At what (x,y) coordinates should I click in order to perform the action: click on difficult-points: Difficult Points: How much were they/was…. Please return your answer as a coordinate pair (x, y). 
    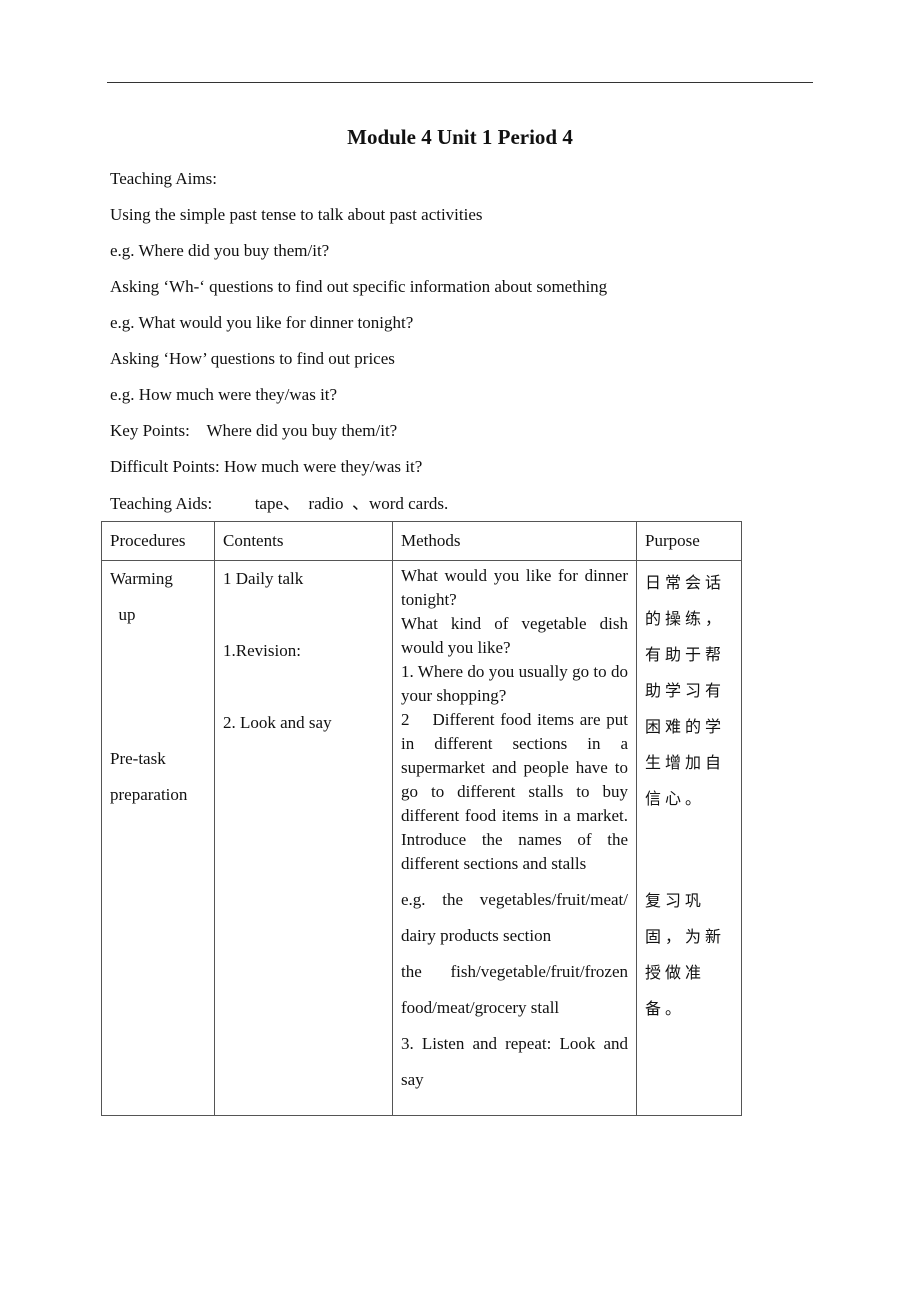
    Looking at the image, I should click on (266, 466).